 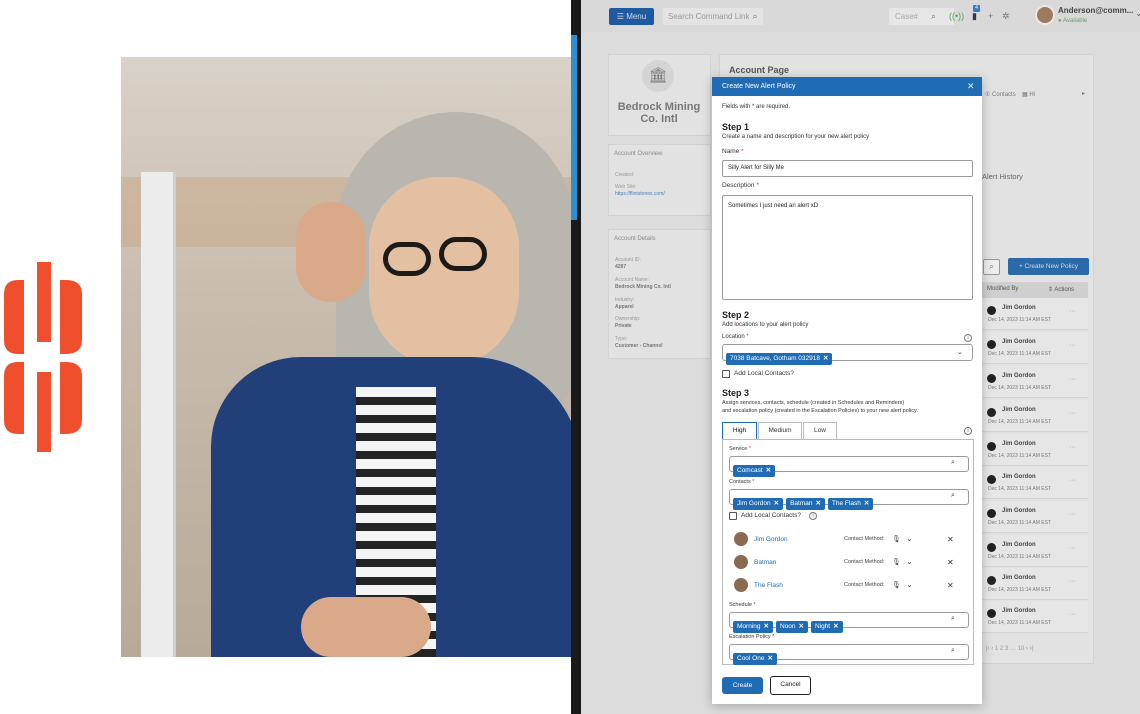 What do you see at coordinates (956, 16) in the screenshot?
I see `broadcast-icon: ((•))` at bounding box center [956, 16].